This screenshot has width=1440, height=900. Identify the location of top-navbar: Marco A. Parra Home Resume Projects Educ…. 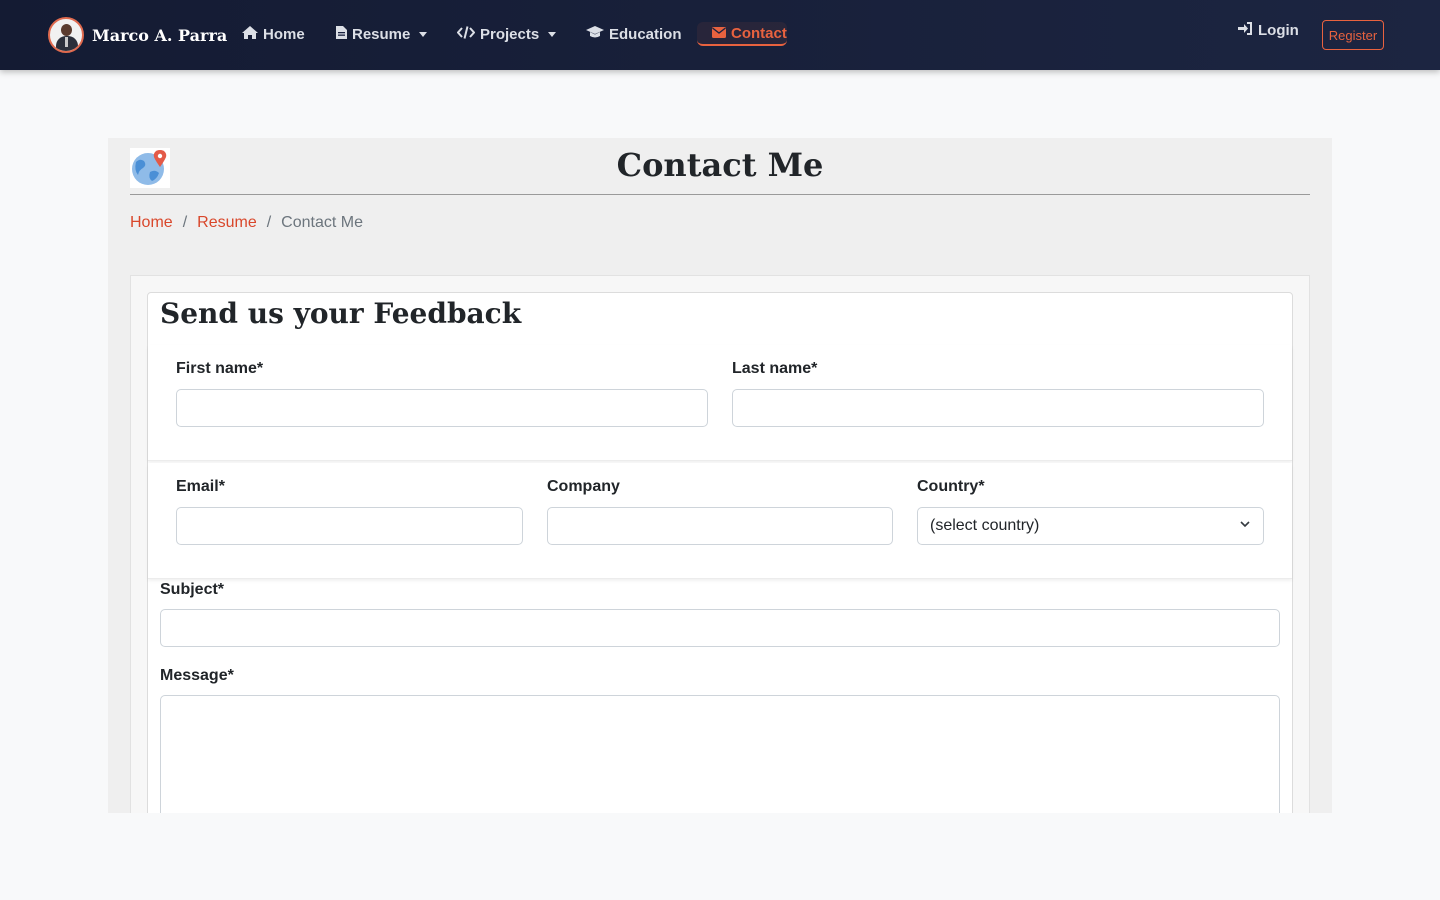
(720, 35).